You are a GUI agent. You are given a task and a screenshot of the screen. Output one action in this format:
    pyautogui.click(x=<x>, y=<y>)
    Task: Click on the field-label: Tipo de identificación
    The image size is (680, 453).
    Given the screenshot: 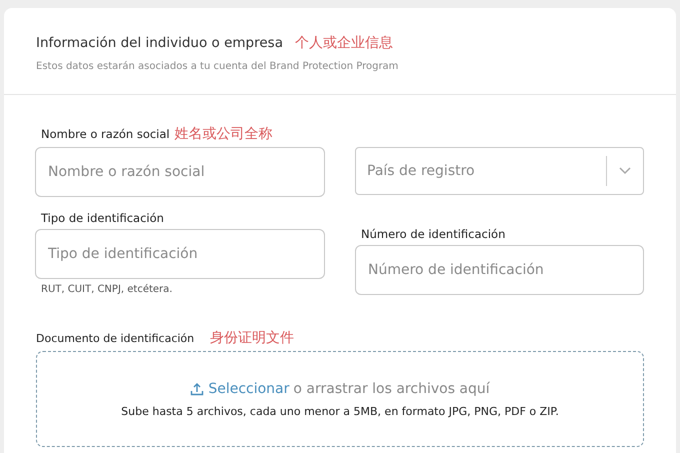 What is the action you would take?
    pyautogui.click(x=102, y=218)
    